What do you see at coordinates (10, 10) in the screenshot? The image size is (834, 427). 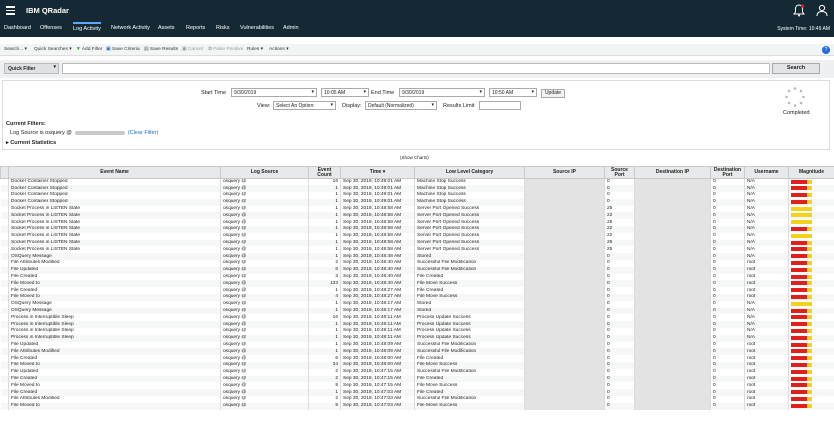 I see `menu-icon` at bounding box center [10, 10].